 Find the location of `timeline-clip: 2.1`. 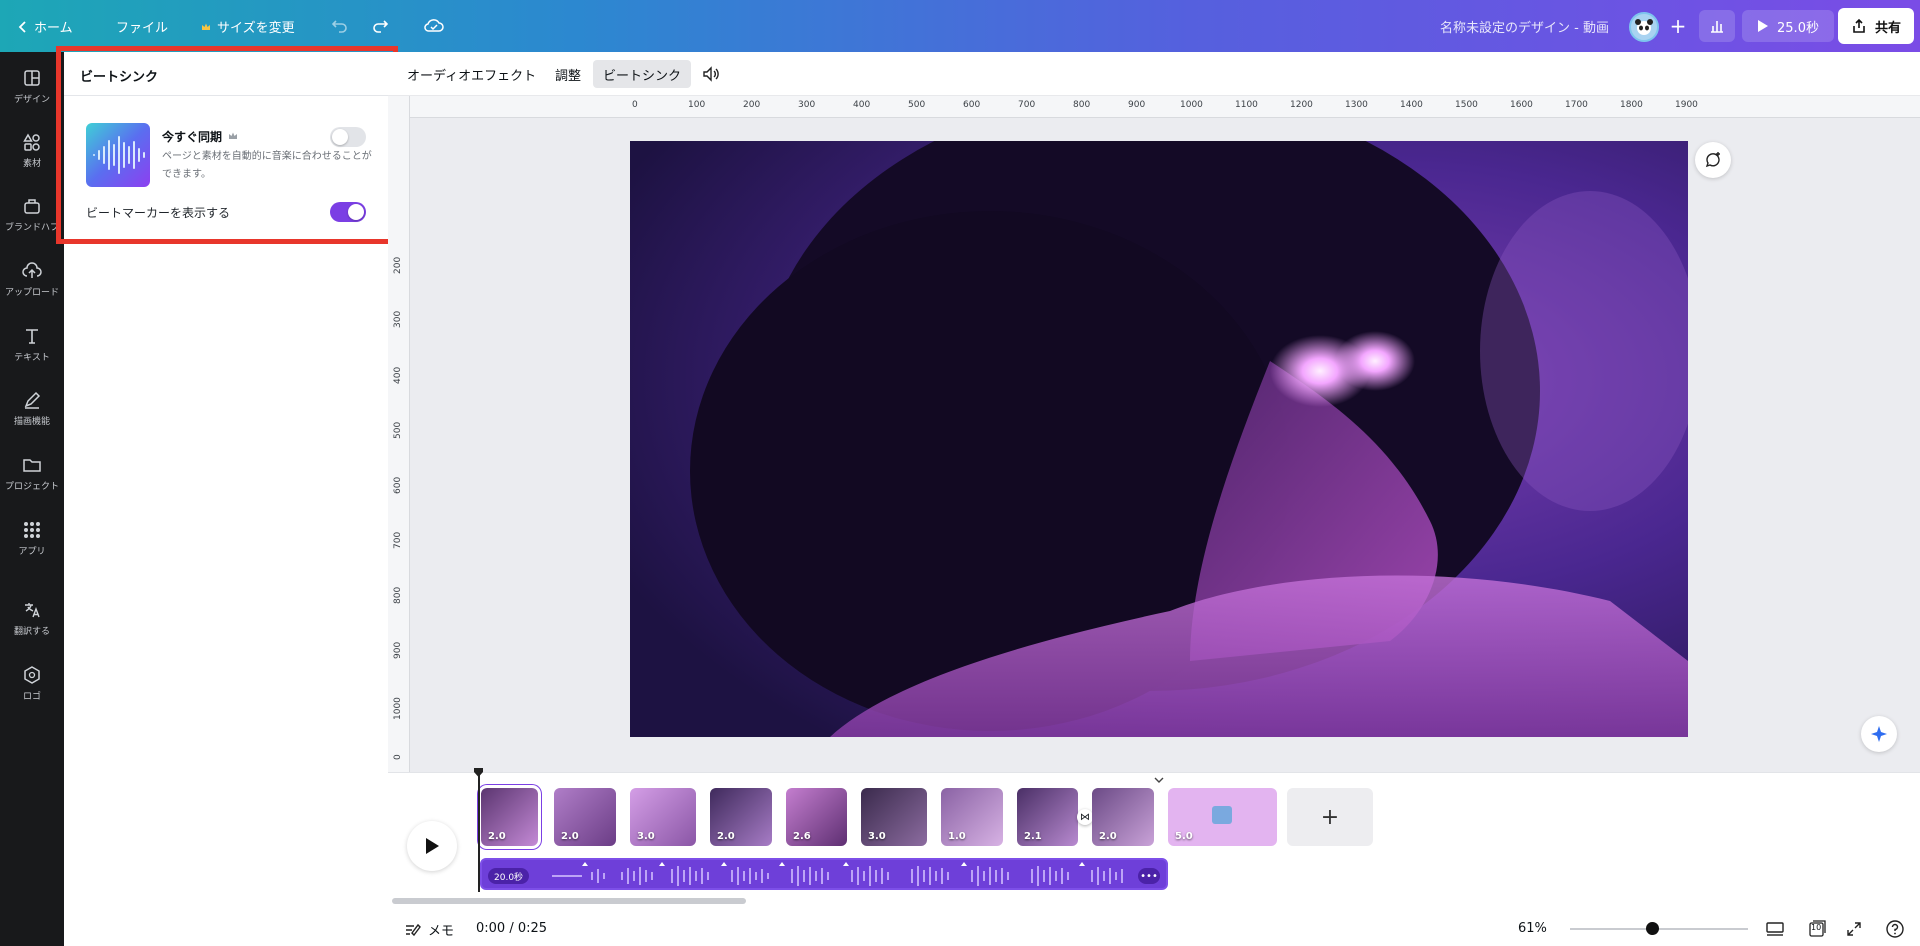

timeline-clip: 2.1 is located at coordinates (1047, 817).